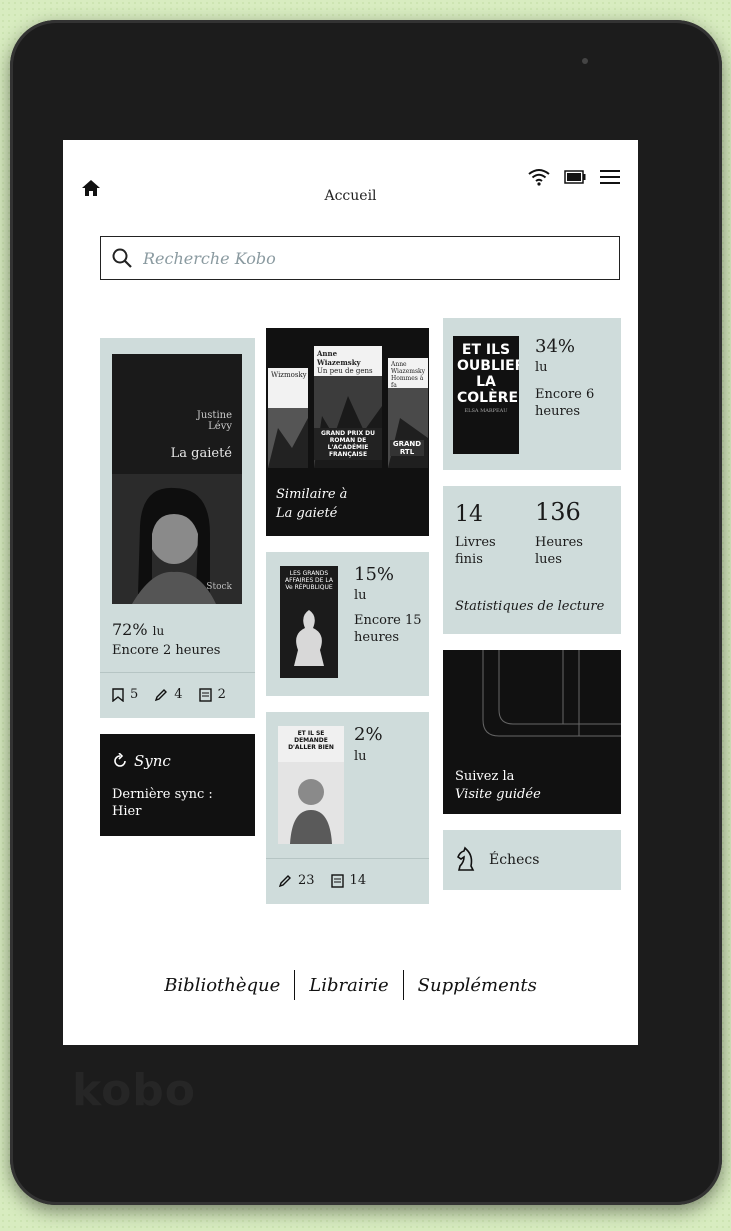 The width and height of the screenshot is (731, 1231). I want to click on cover-title: LES GRANDS AFFAIRES DE LA Ve RÉPUBLIQUE, so click(309, 580).